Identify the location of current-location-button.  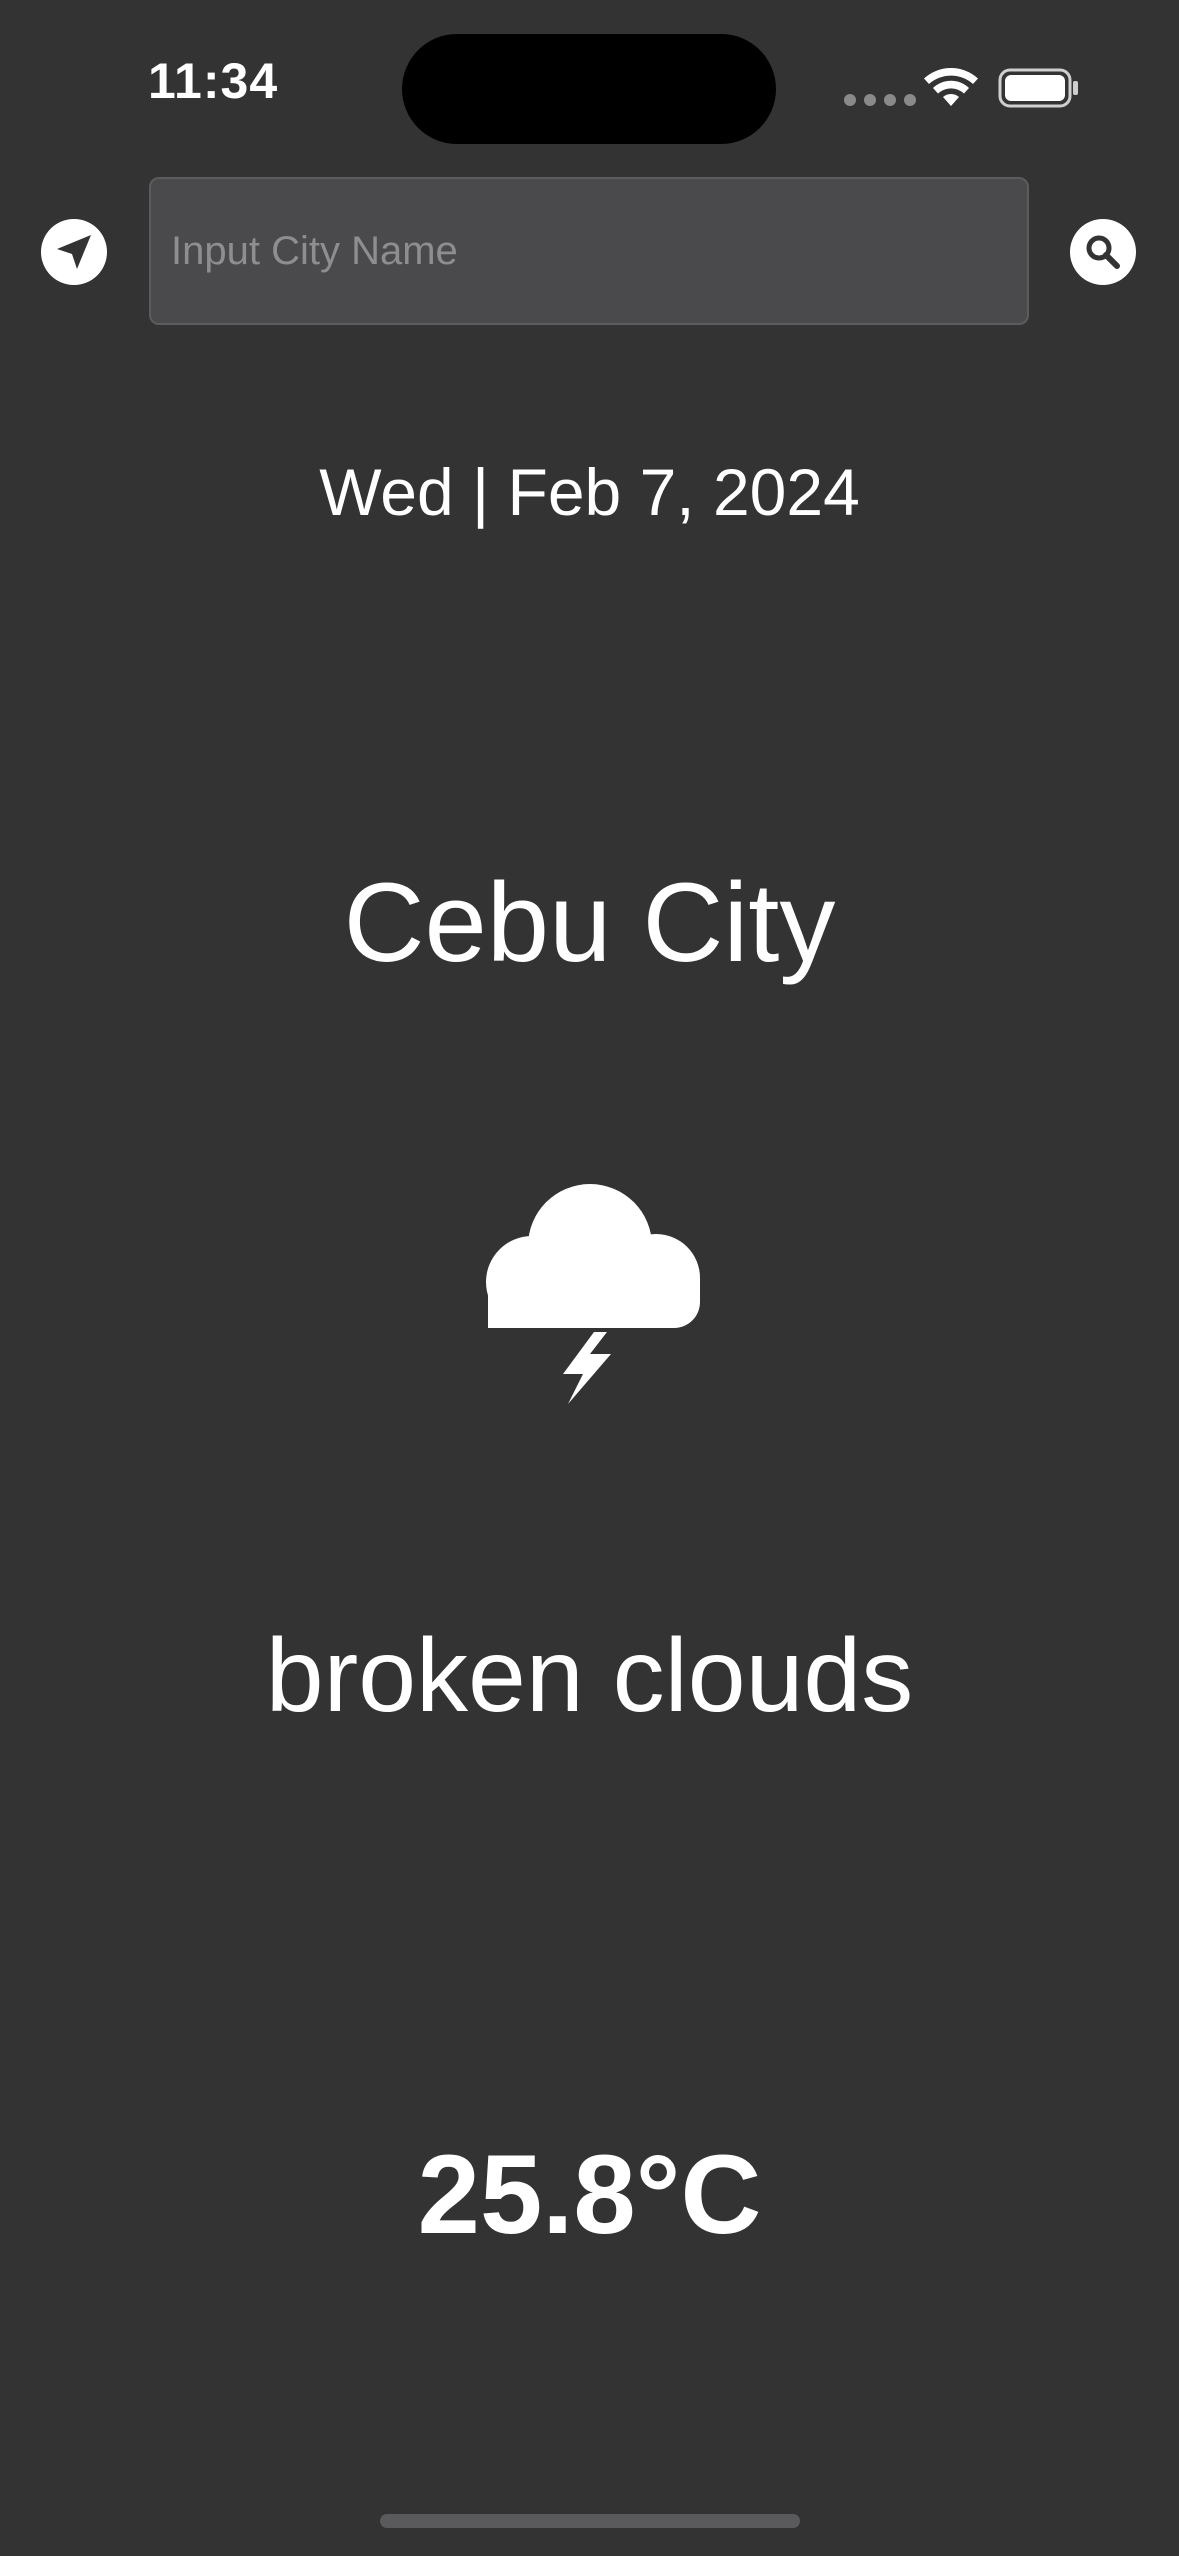
(74, 252).